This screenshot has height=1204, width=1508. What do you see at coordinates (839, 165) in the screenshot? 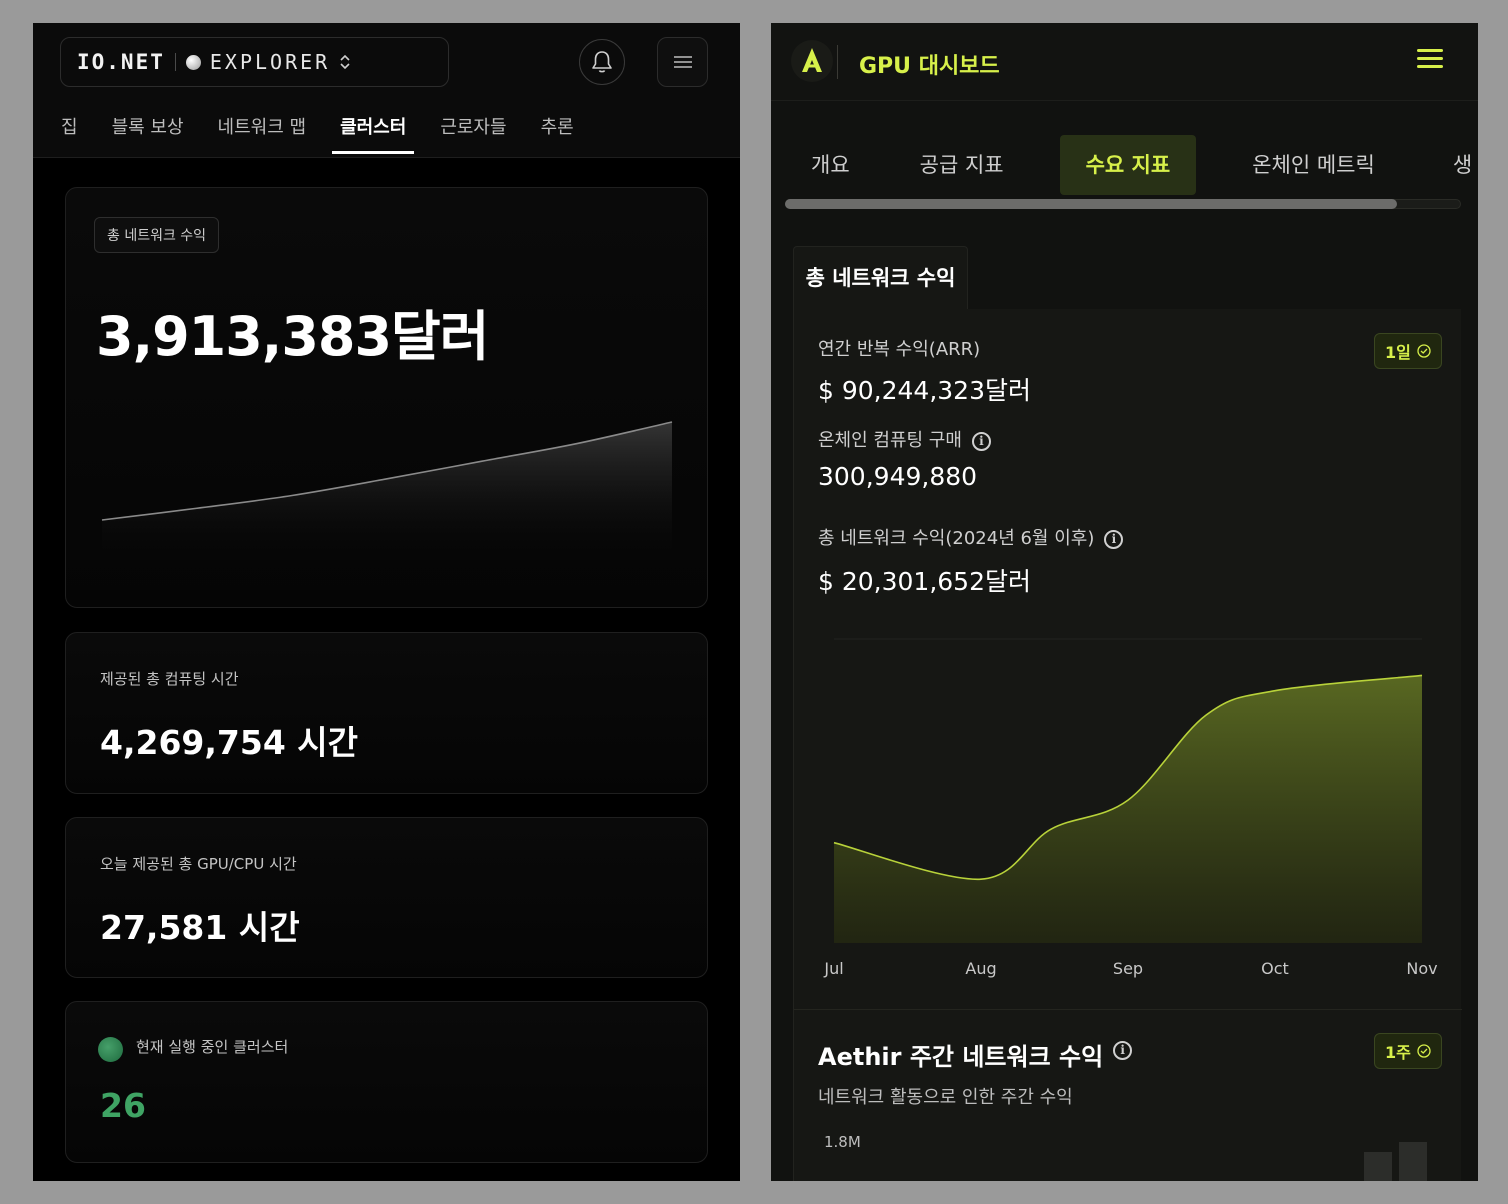
I see `tab-overview: 개요` at bounding box center [839, 165].